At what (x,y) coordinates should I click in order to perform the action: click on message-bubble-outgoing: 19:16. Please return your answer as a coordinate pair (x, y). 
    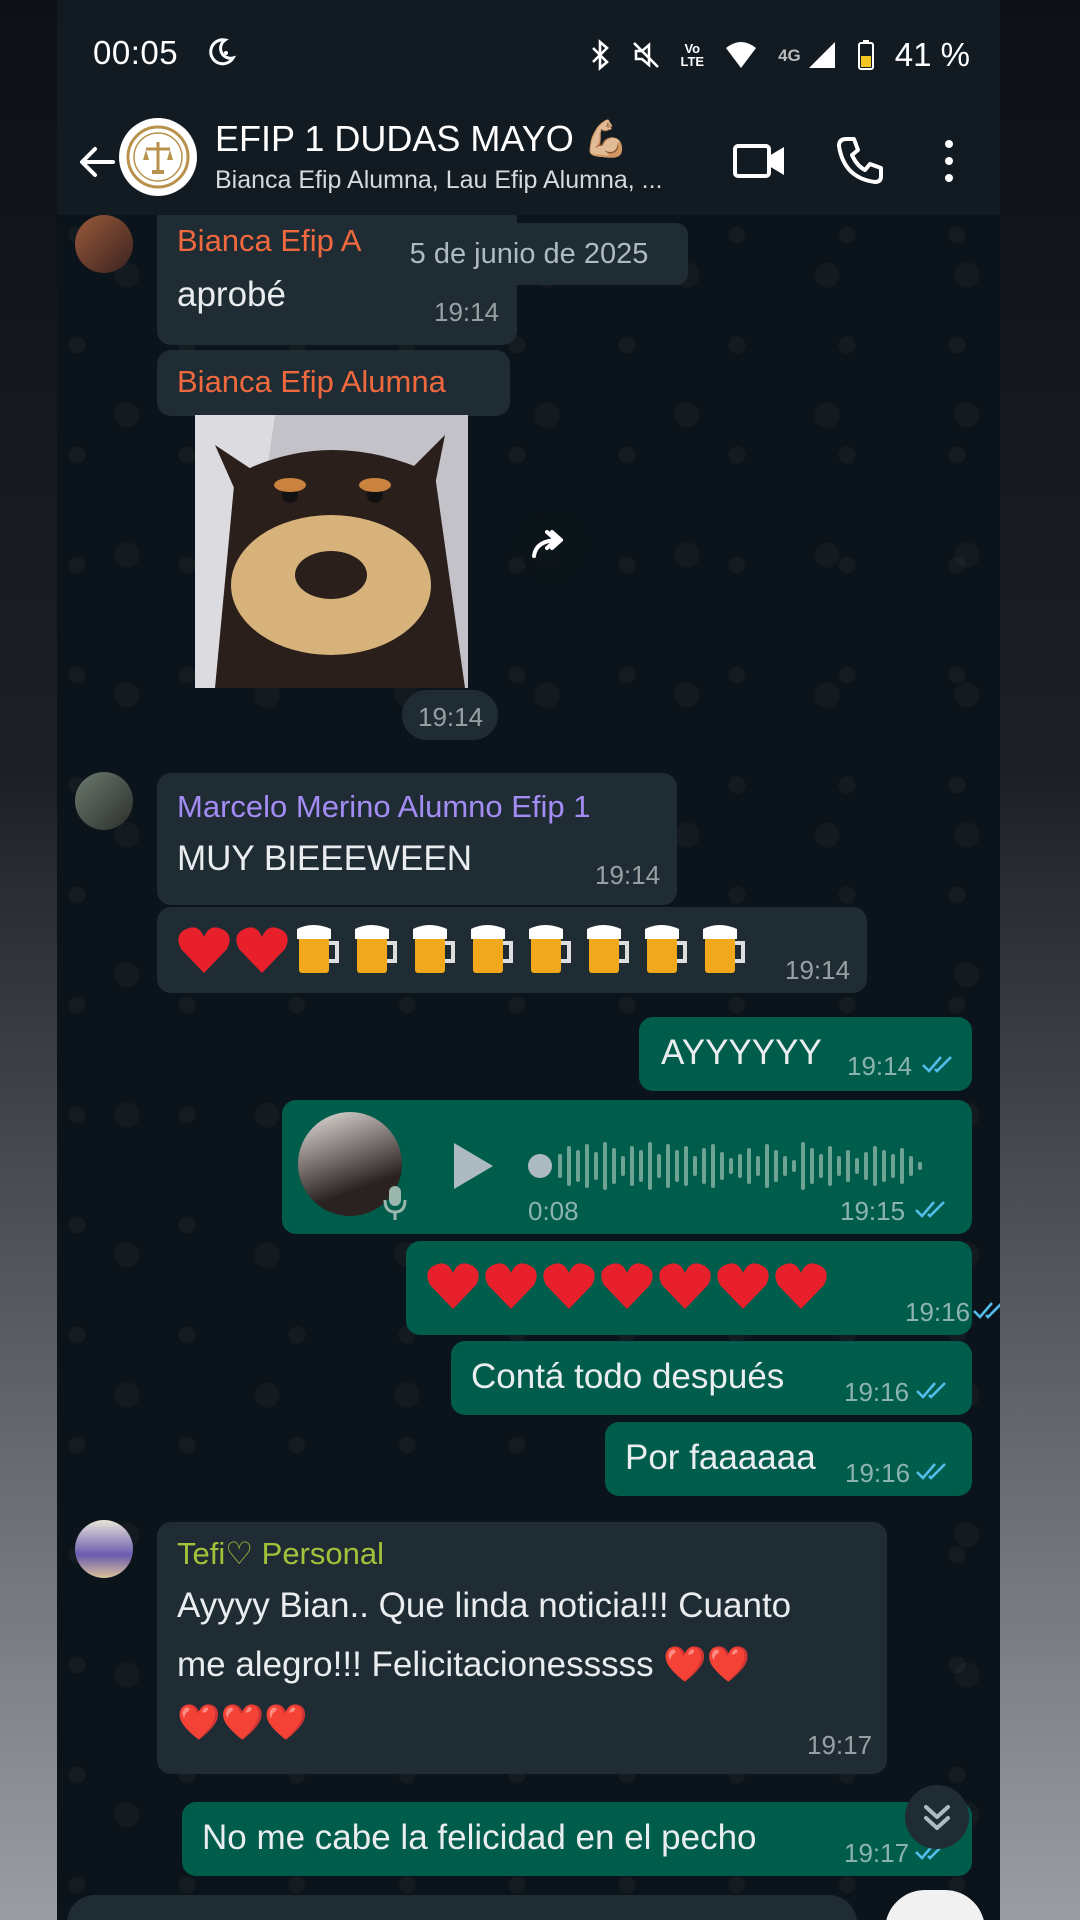
    Looking at the image, I should click on (703, 1288).